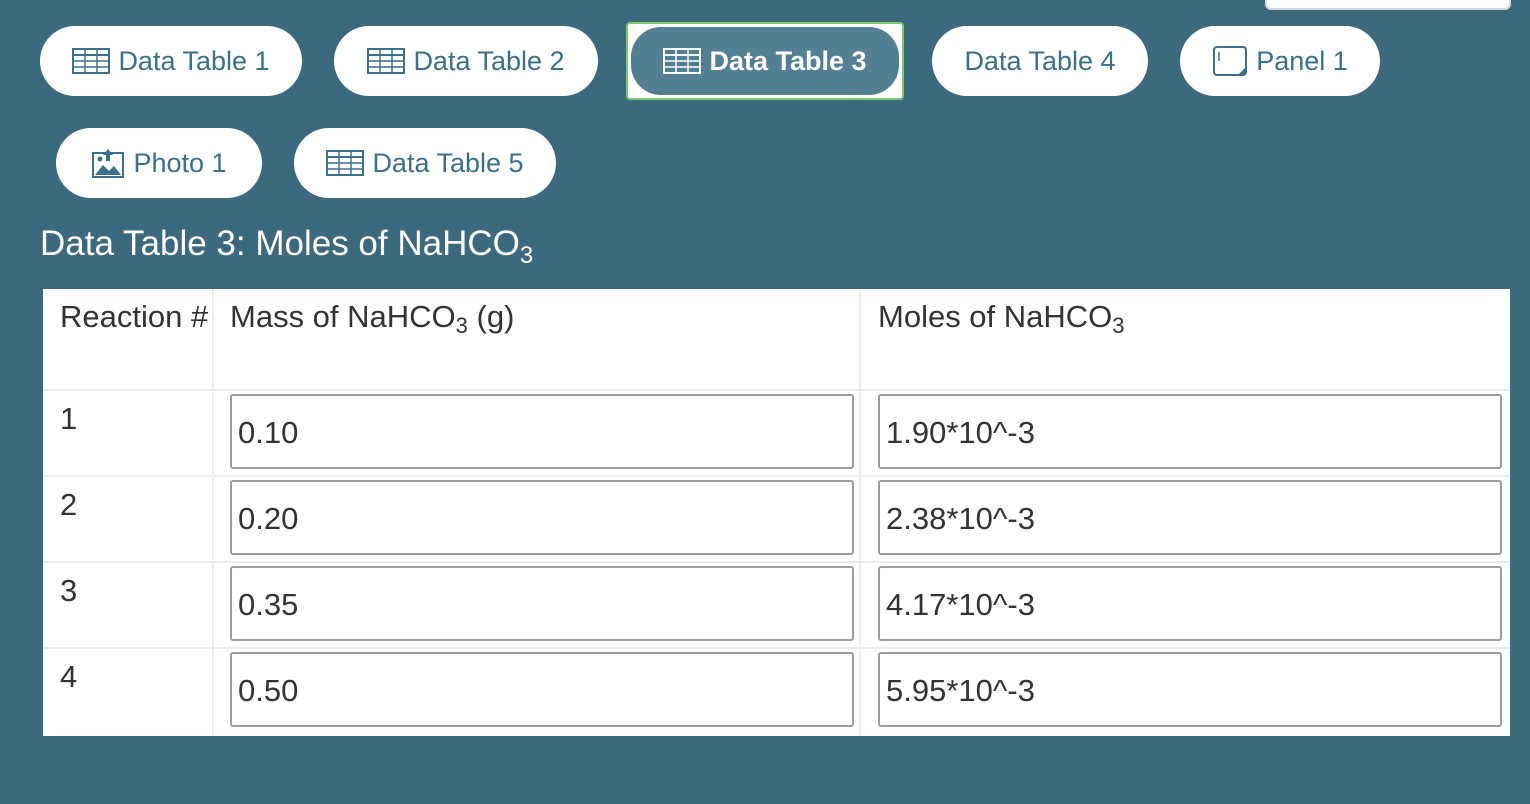  Describe the element at coordinates (542, 603) in the screenshot. I see `mass-input: 0.35` at that location.